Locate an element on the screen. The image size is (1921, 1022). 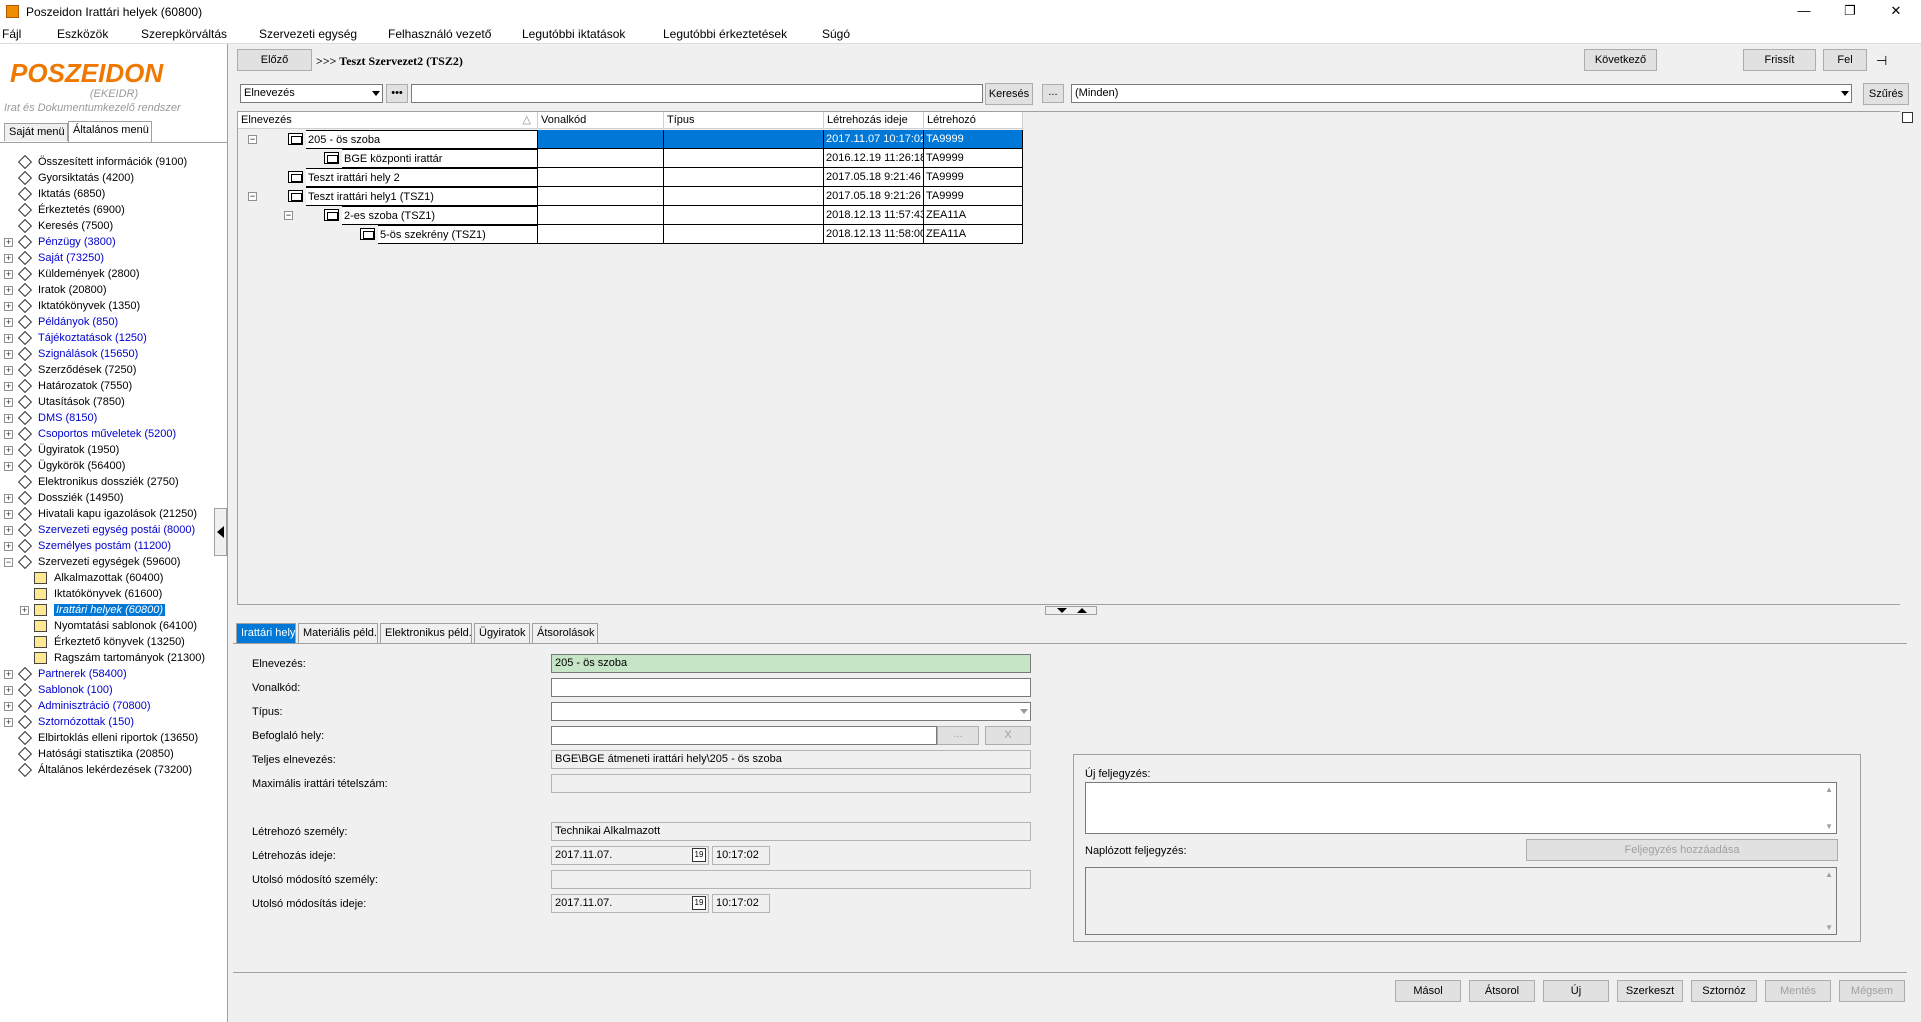
splitter-up-icon is located at coordinates (1082, 610).